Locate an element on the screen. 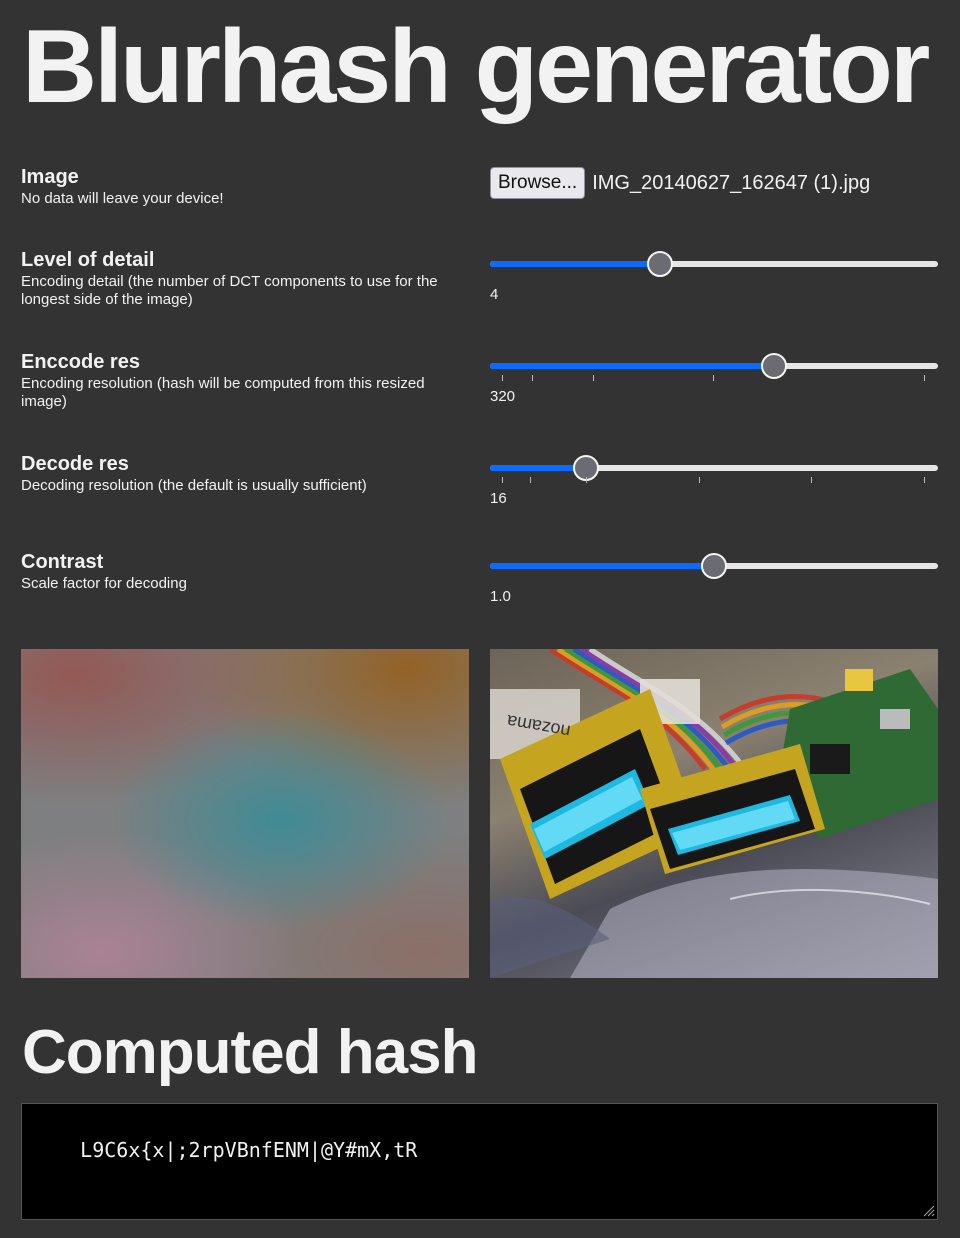  contrast-slider is located at coordinates (714, 566).